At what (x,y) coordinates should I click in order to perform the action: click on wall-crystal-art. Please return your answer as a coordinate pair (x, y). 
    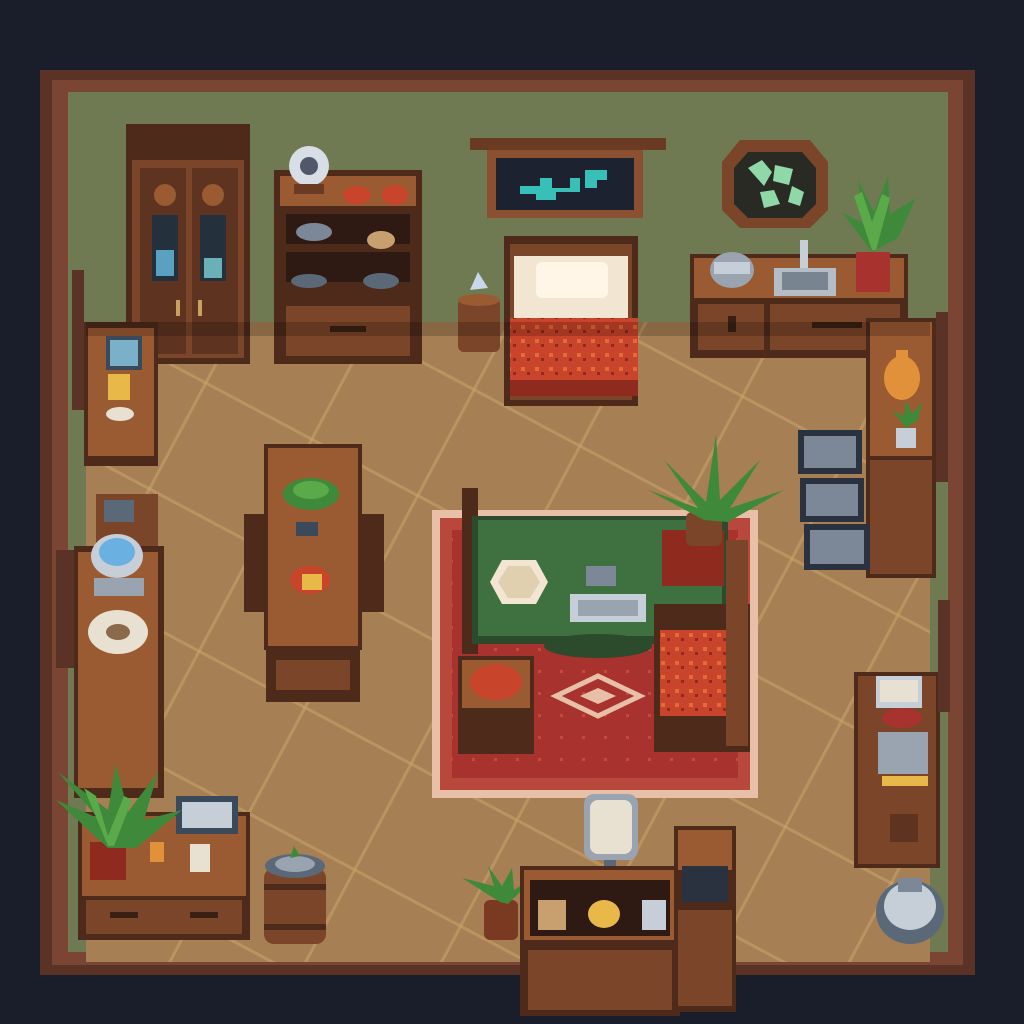
    Looking at the image, I should click on (775, 184).